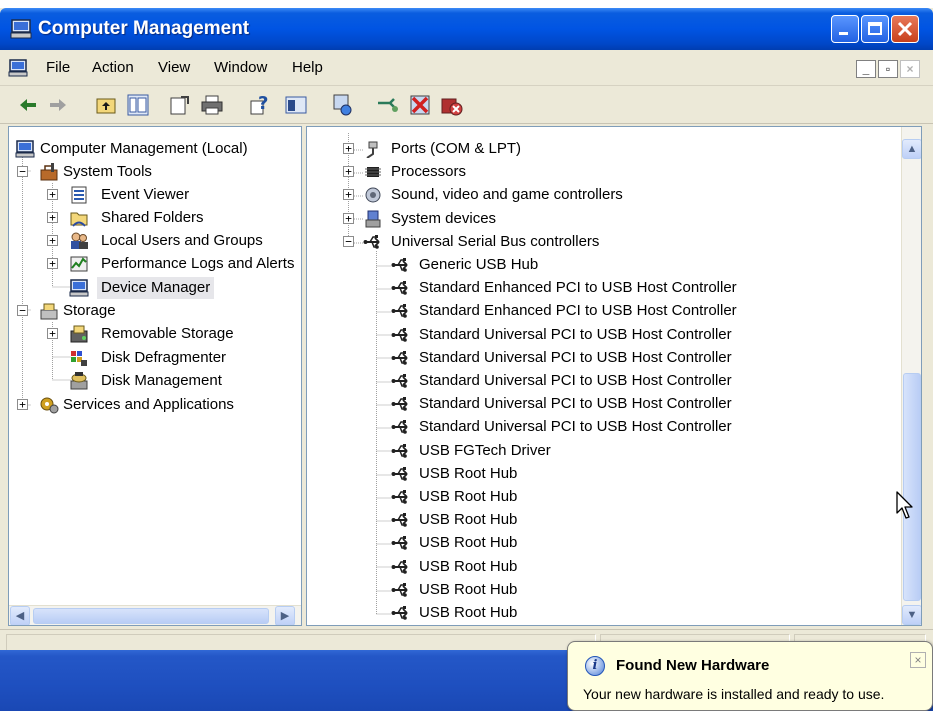  I want to click on window-title: Computer Management, so click(144, 28).